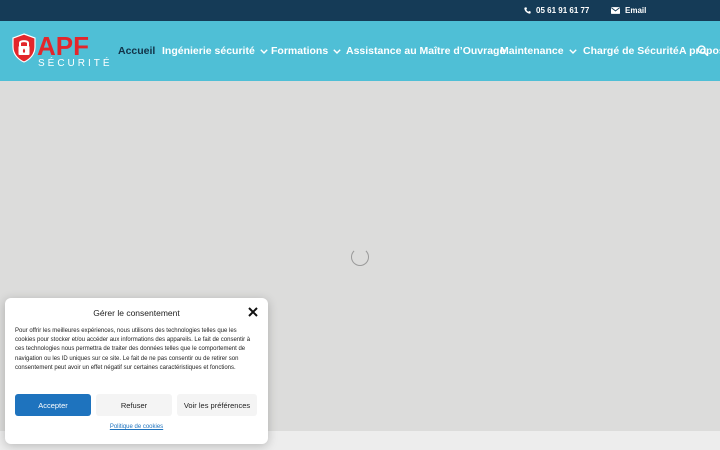 Image resolution: width=720 pixels, height=450 pixels. What do you see at coordinates (300, 51) in the screenshot?
I see `nav-item-label: Formations` at bounding box center [300, 51].